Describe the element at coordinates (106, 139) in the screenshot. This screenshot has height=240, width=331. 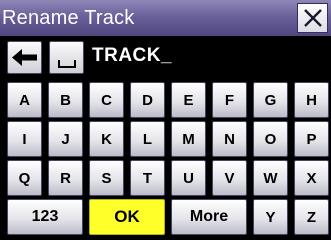
I see `key-k: K` at that location.